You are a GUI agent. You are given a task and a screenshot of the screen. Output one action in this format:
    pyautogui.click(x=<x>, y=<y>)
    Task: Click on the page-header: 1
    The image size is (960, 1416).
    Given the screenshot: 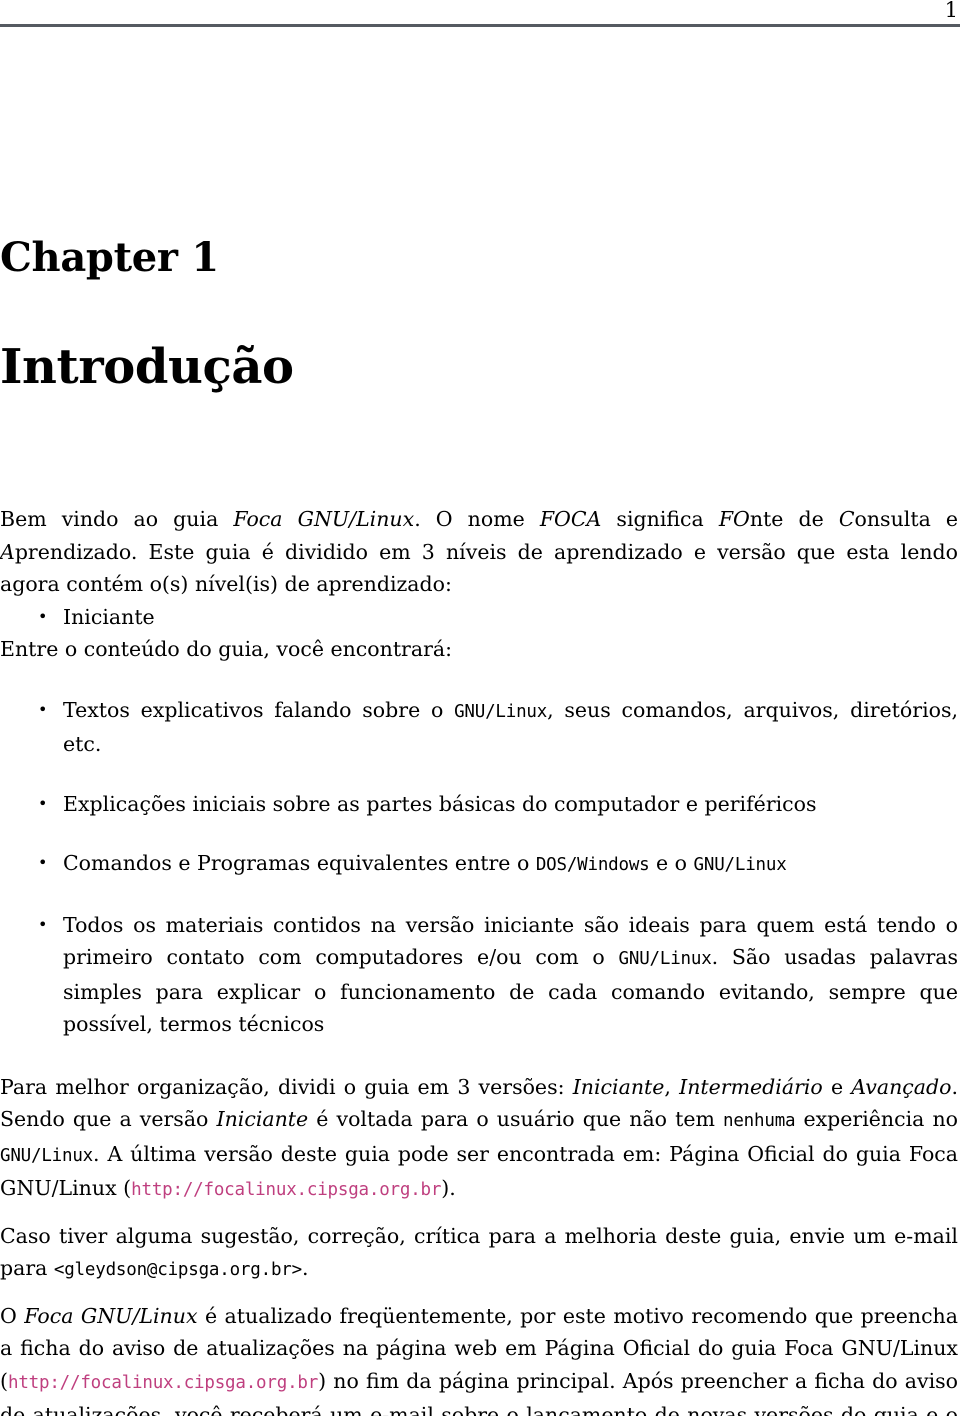 What is the action you would take?
    pyautogui.click(x=480, y=15)
    